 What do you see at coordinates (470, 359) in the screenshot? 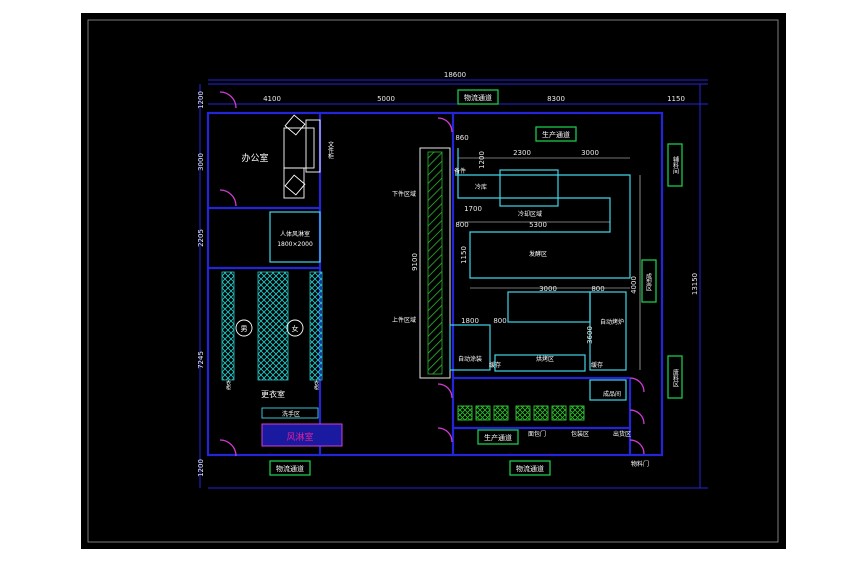
I see `label-auto-coating: 自动涂装` at bounding box center [470, 359].